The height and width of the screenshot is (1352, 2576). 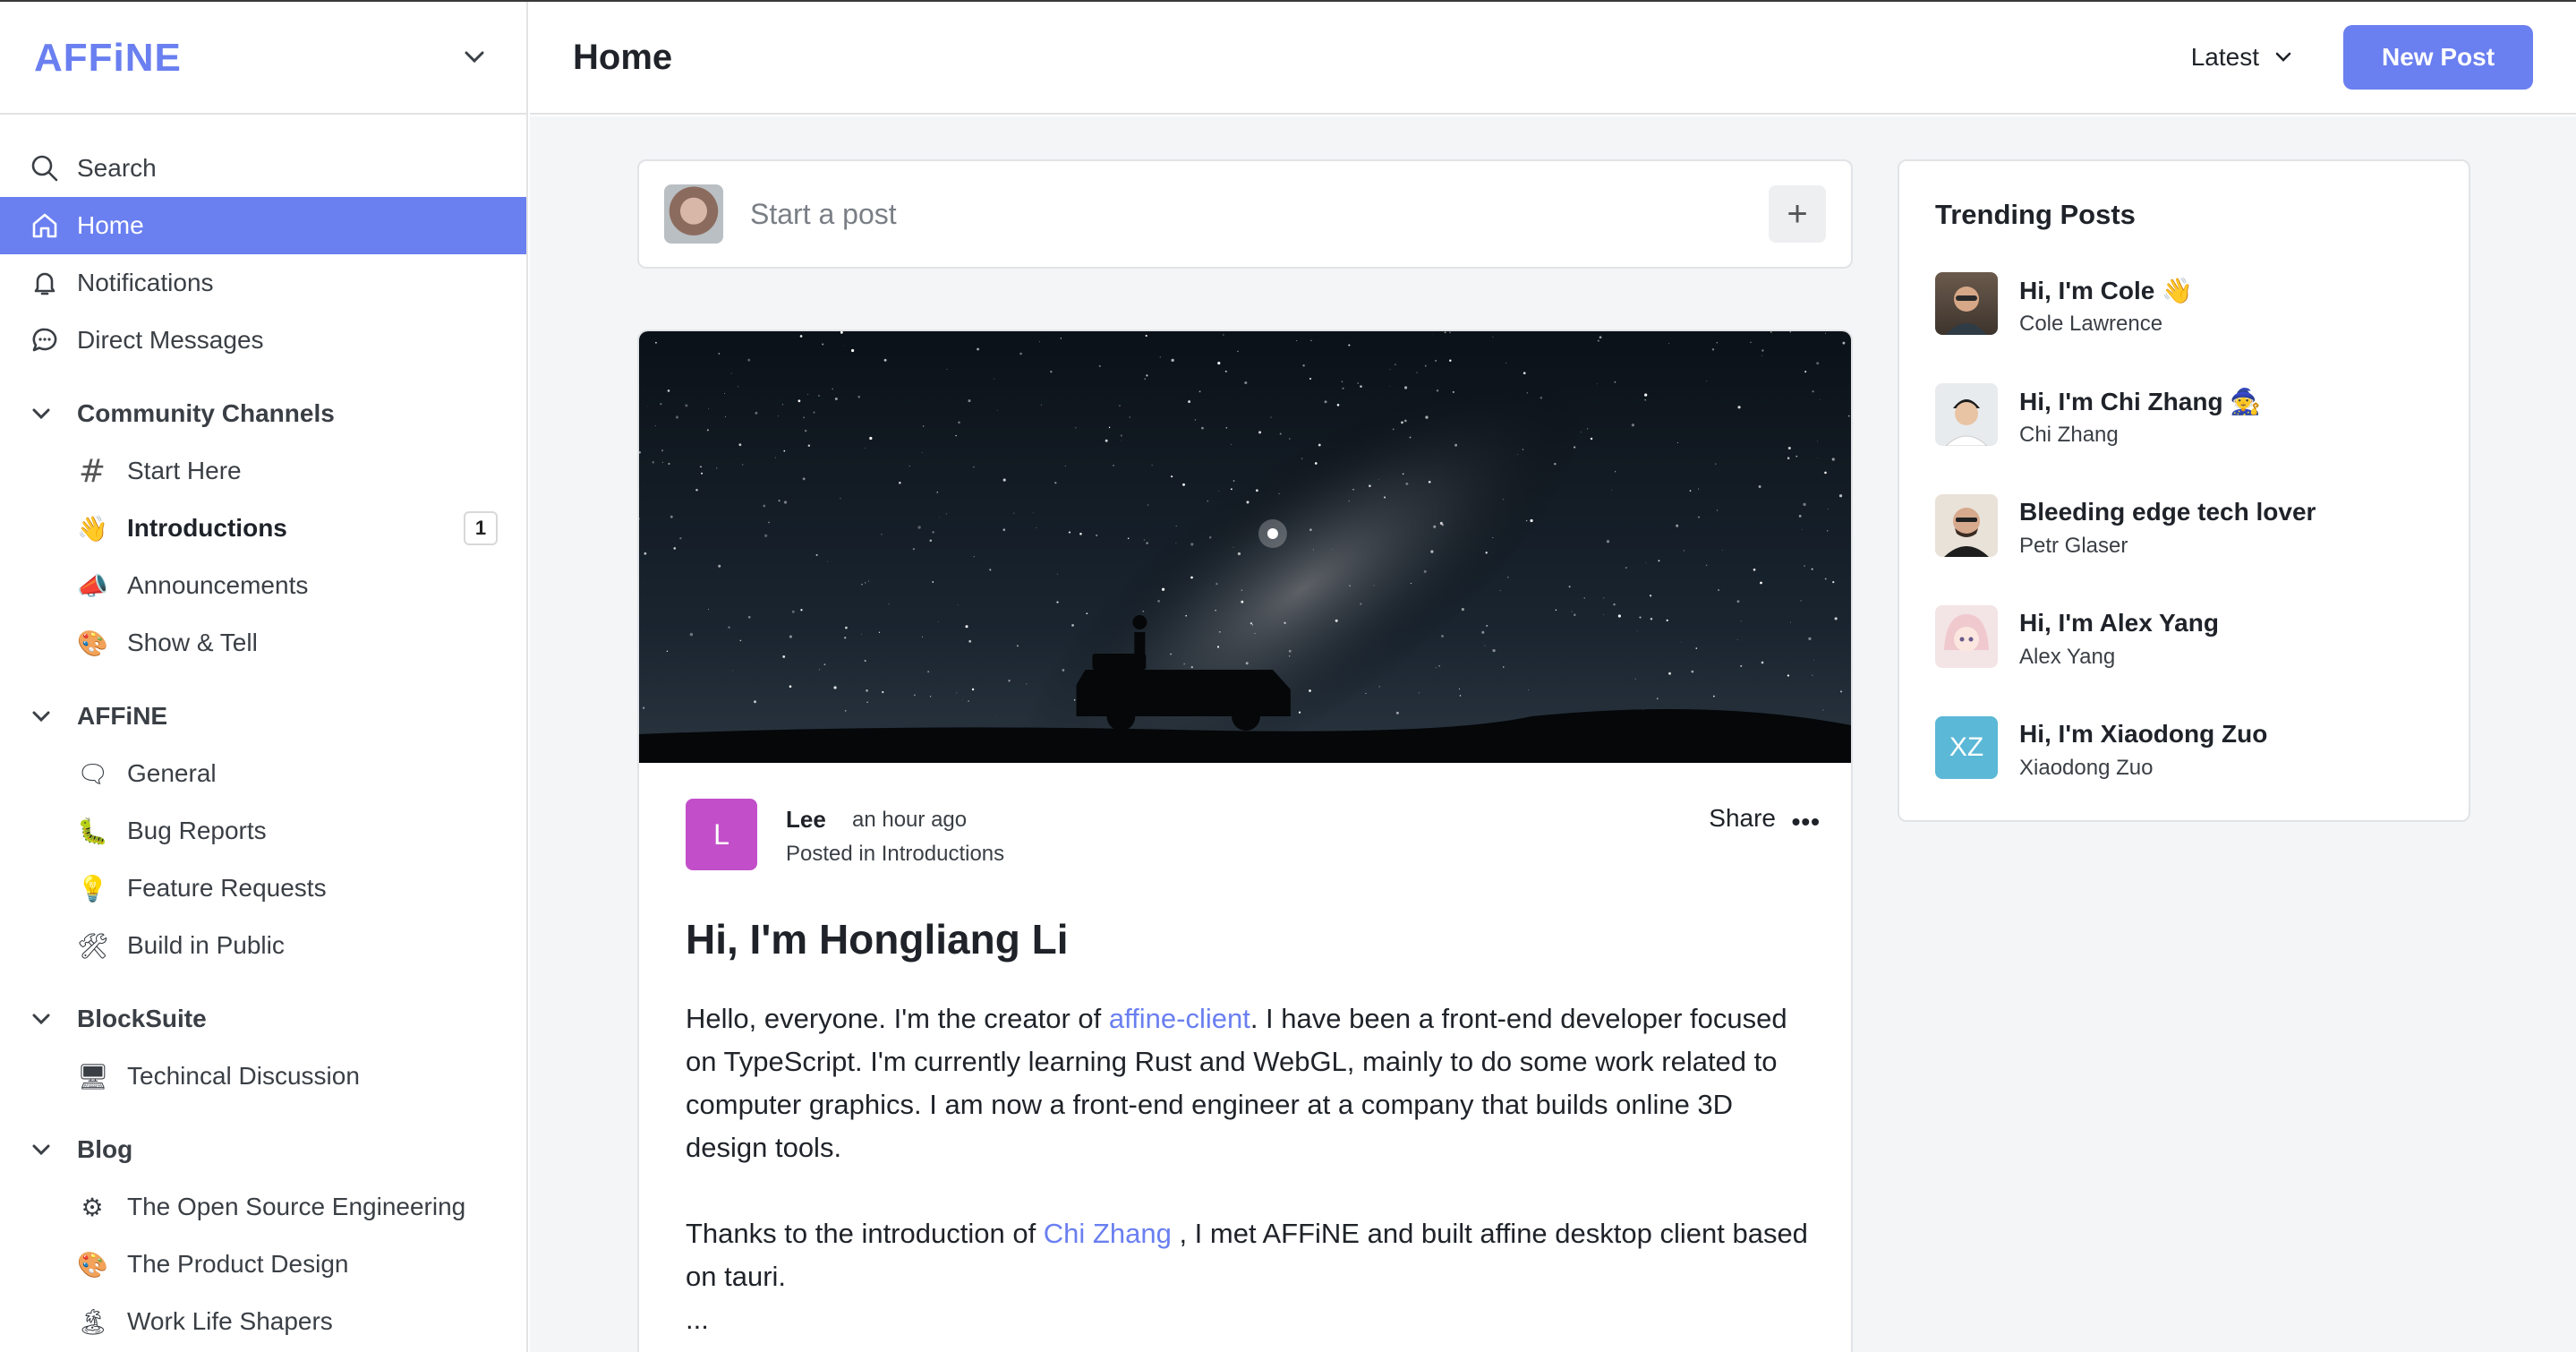 What do you see at coordinates (895, 854) in the screenshot?
I see `posted-in: Posted in Introductions` at bounding box center [895, 854].